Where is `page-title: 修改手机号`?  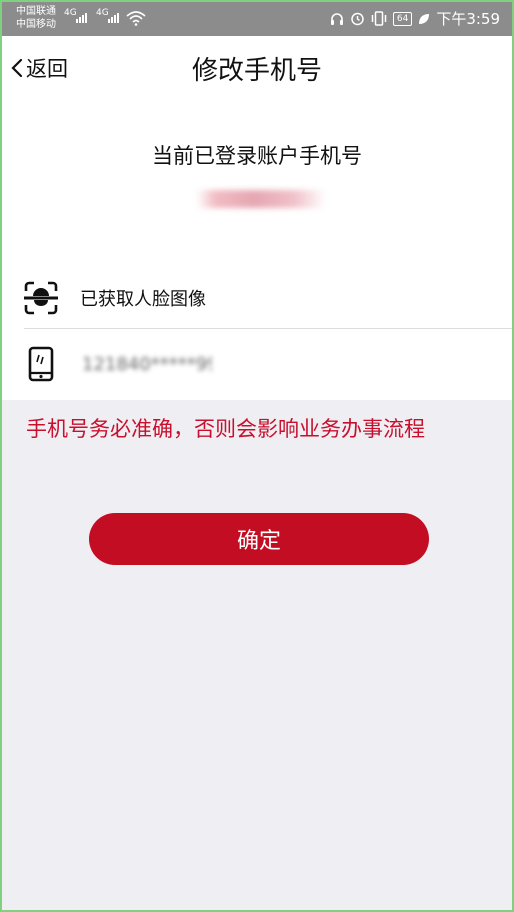 page-title: 修改手机号 is located at coordinates (256, 71).